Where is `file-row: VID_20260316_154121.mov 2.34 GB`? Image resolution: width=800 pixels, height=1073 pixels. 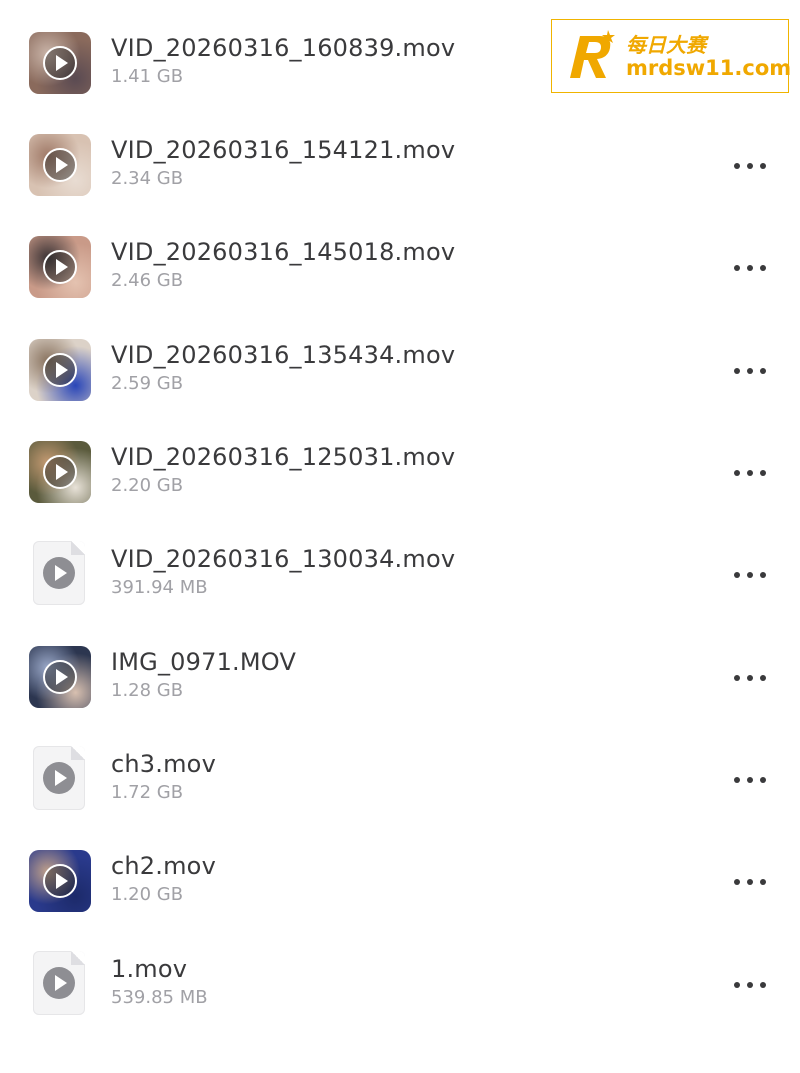
file-row: VID_20260316_154121.mov 2.34 GB is located at coordinates (400, 185).